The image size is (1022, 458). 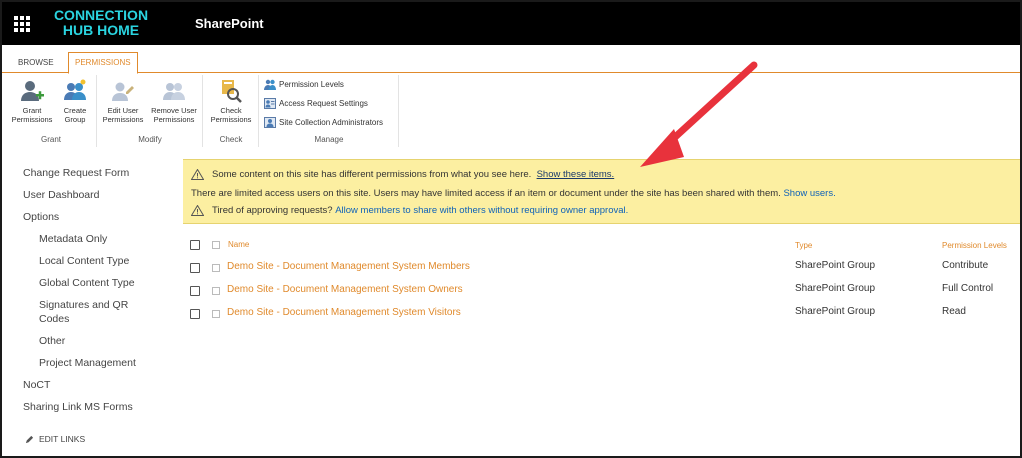 I want to click on create-group-label-1: Create, so click(x=75, y=110).